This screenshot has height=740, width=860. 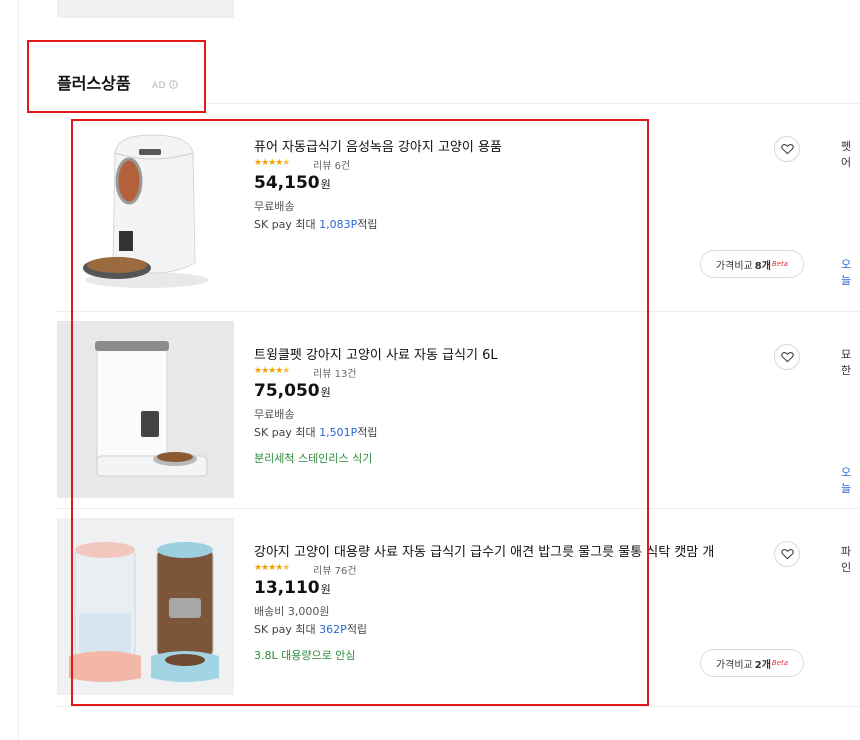 What do you see at coordinates (311, 629) in the screenshot?
I see `pay-points: SK pay 최대 362P적립` at bounding box center [311, 629].